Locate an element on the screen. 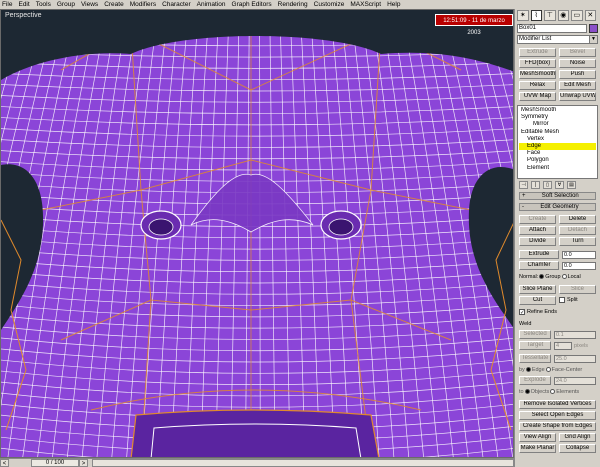  stack-item-symmetry: Symmetry is located at coordinates (557, 117).